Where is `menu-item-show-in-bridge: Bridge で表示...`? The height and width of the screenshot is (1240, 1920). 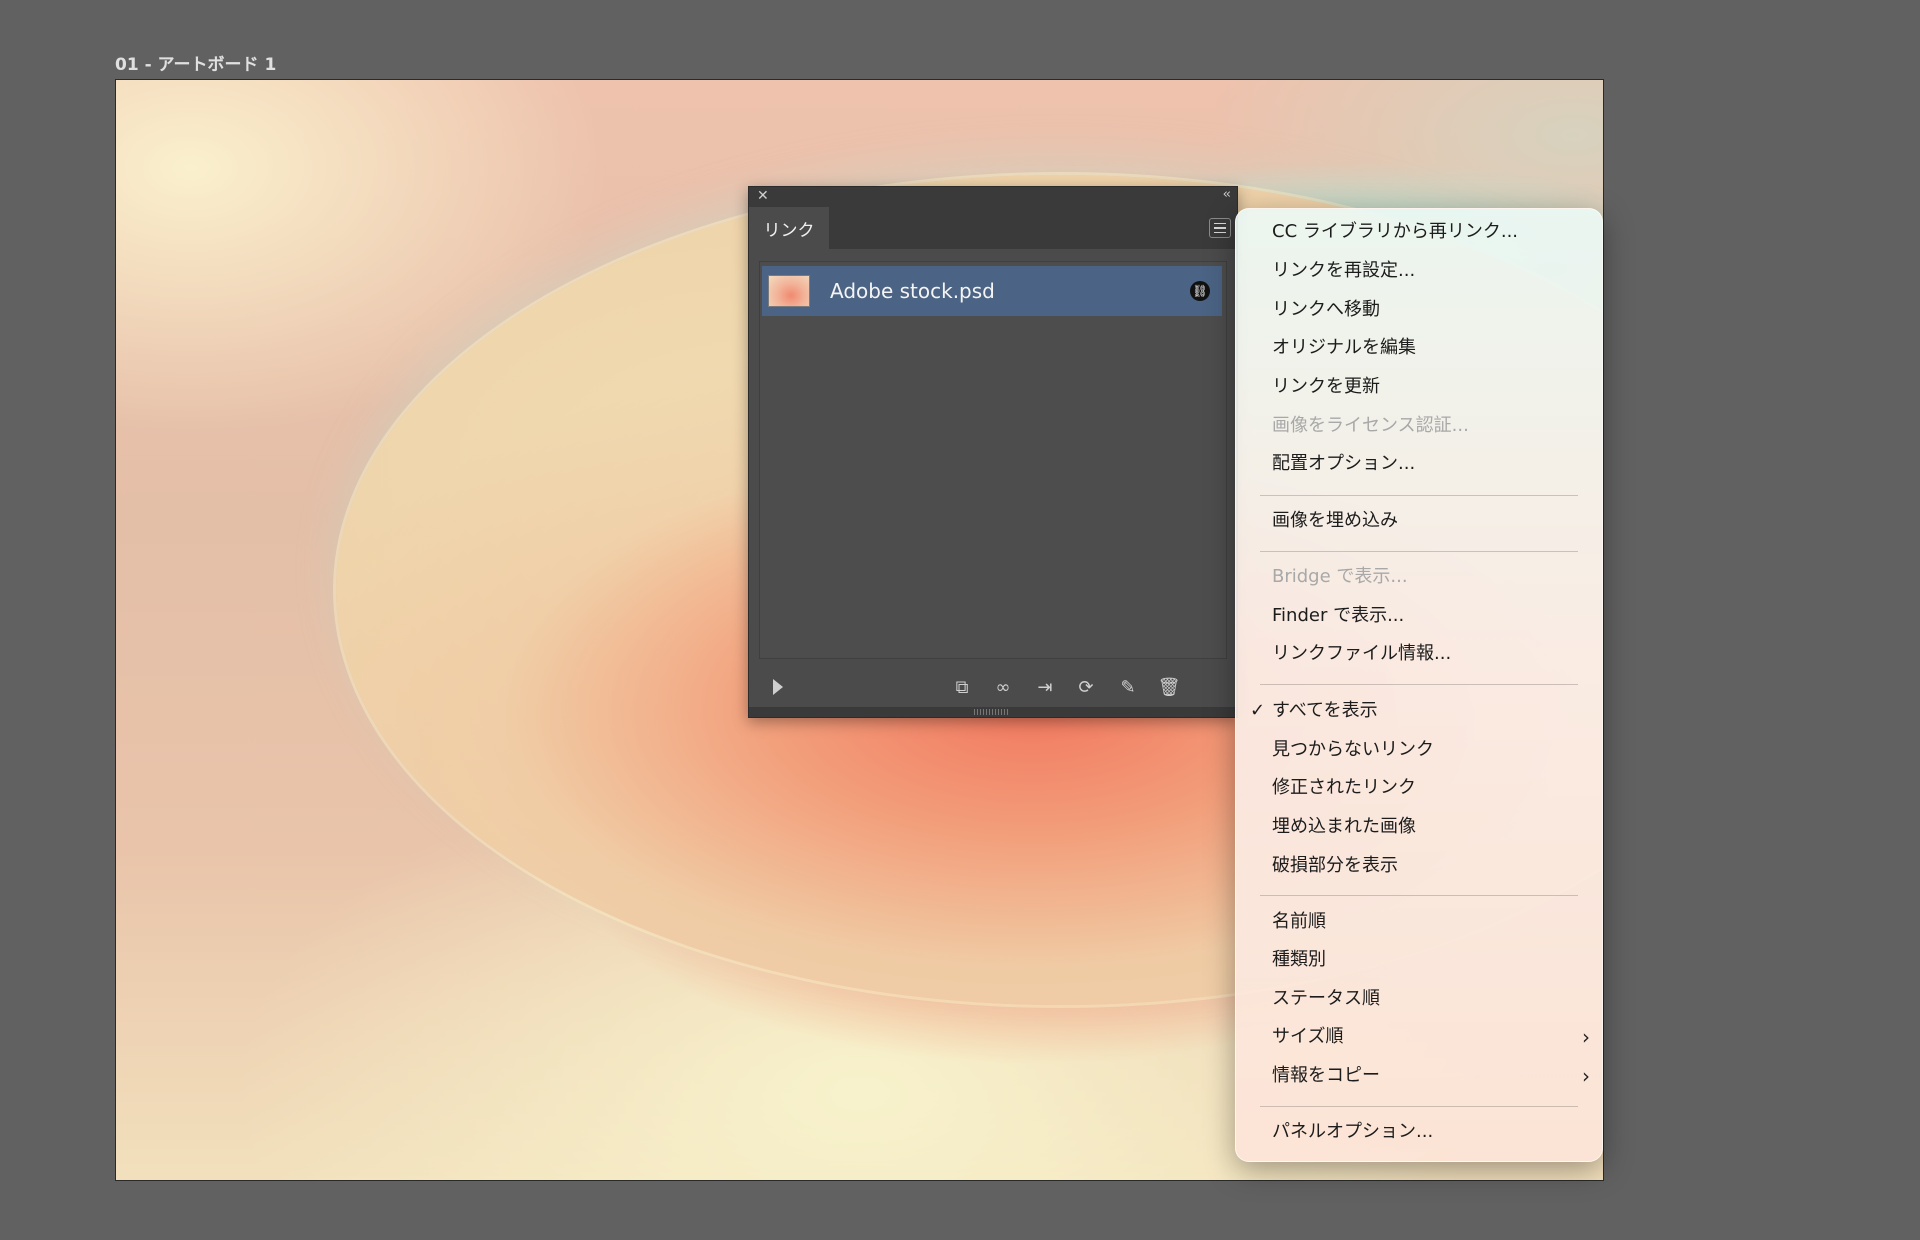
menu-item-show-in-bridge: Bridge で表示... is located at coordinates (1340, 576).